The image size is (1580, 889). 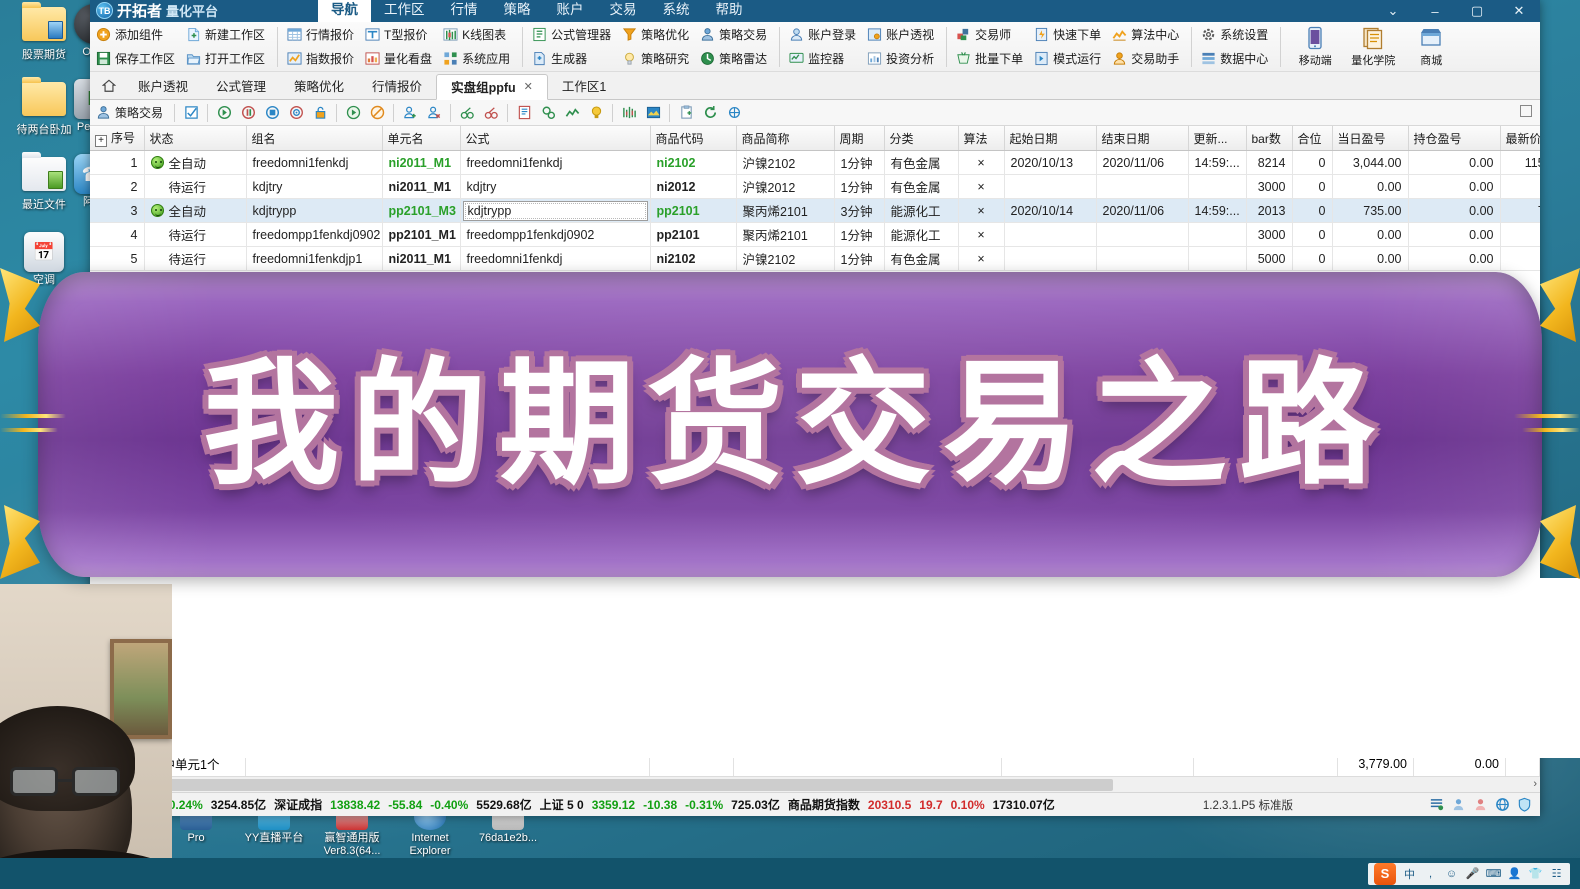 I want to click on ribbon-system-apps: 系统应用, so click(x=478, y=58).